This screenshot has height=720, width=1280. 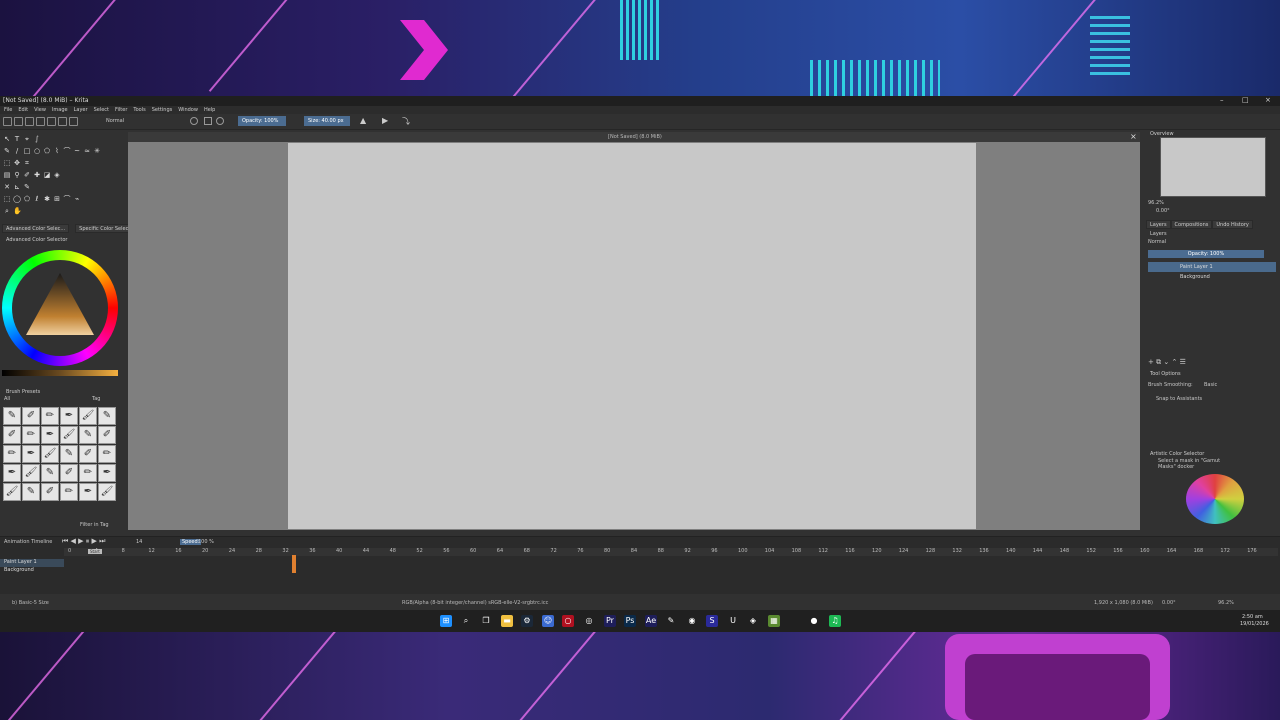 I want to click on transform-tool-icon: ⬚, so click(x=7, y=163).